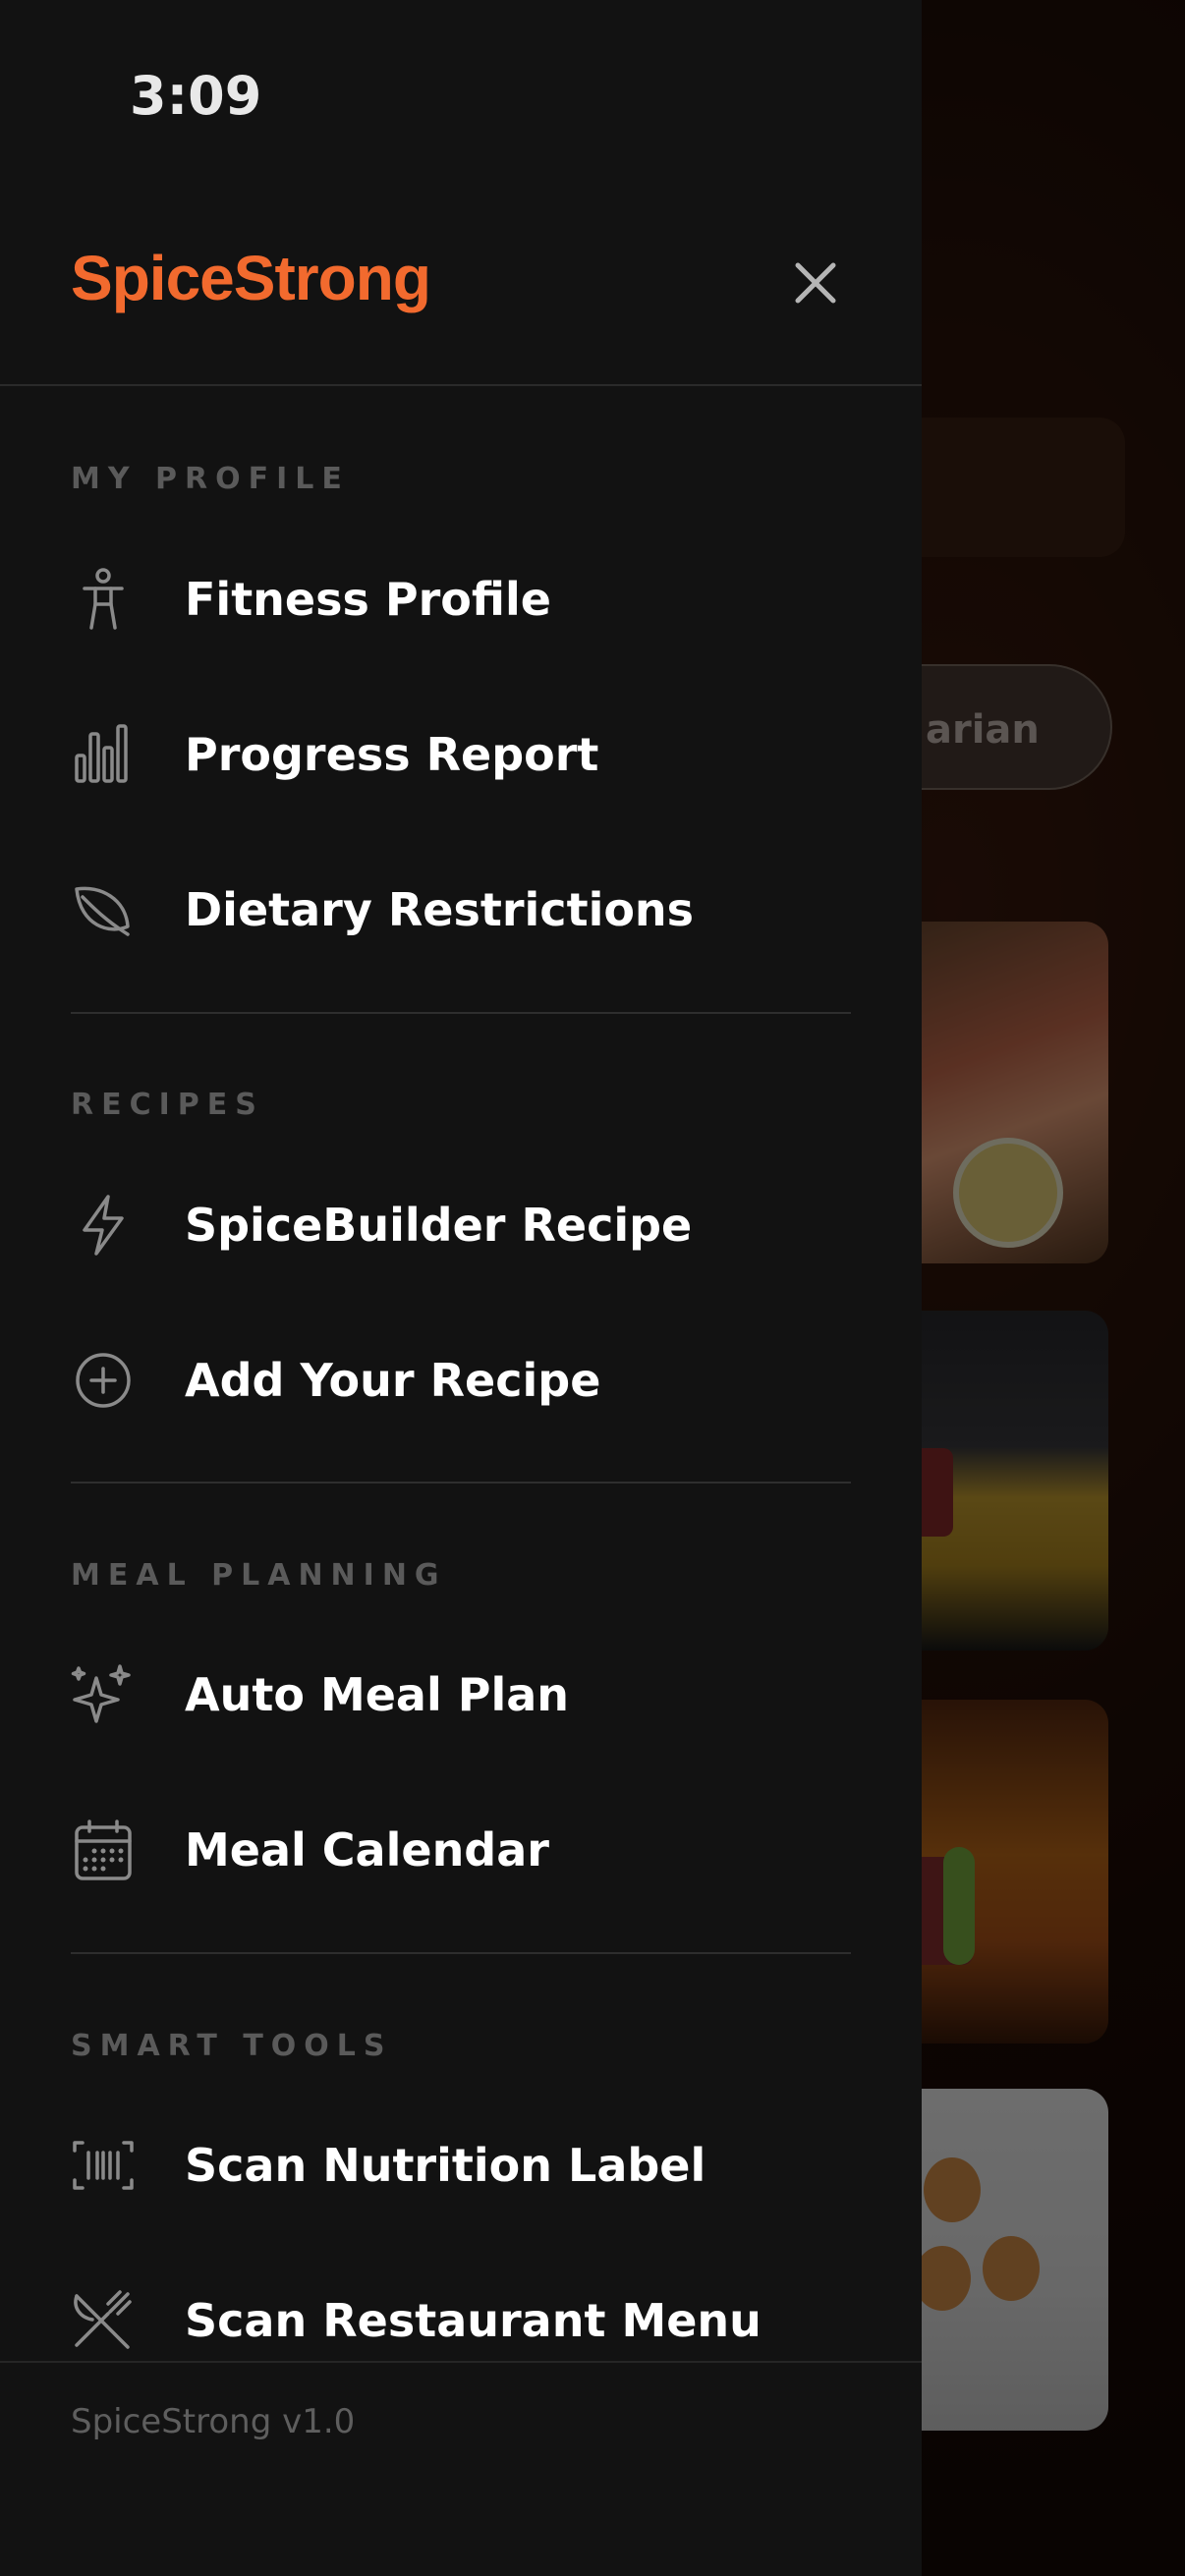 Image resolution: width=1185 pixels, height=2576 pixels. Describe the element at coordinates (446, 2165) in the screenshot. I see `menu-item-label: Scan Nutrition Label` at that location.